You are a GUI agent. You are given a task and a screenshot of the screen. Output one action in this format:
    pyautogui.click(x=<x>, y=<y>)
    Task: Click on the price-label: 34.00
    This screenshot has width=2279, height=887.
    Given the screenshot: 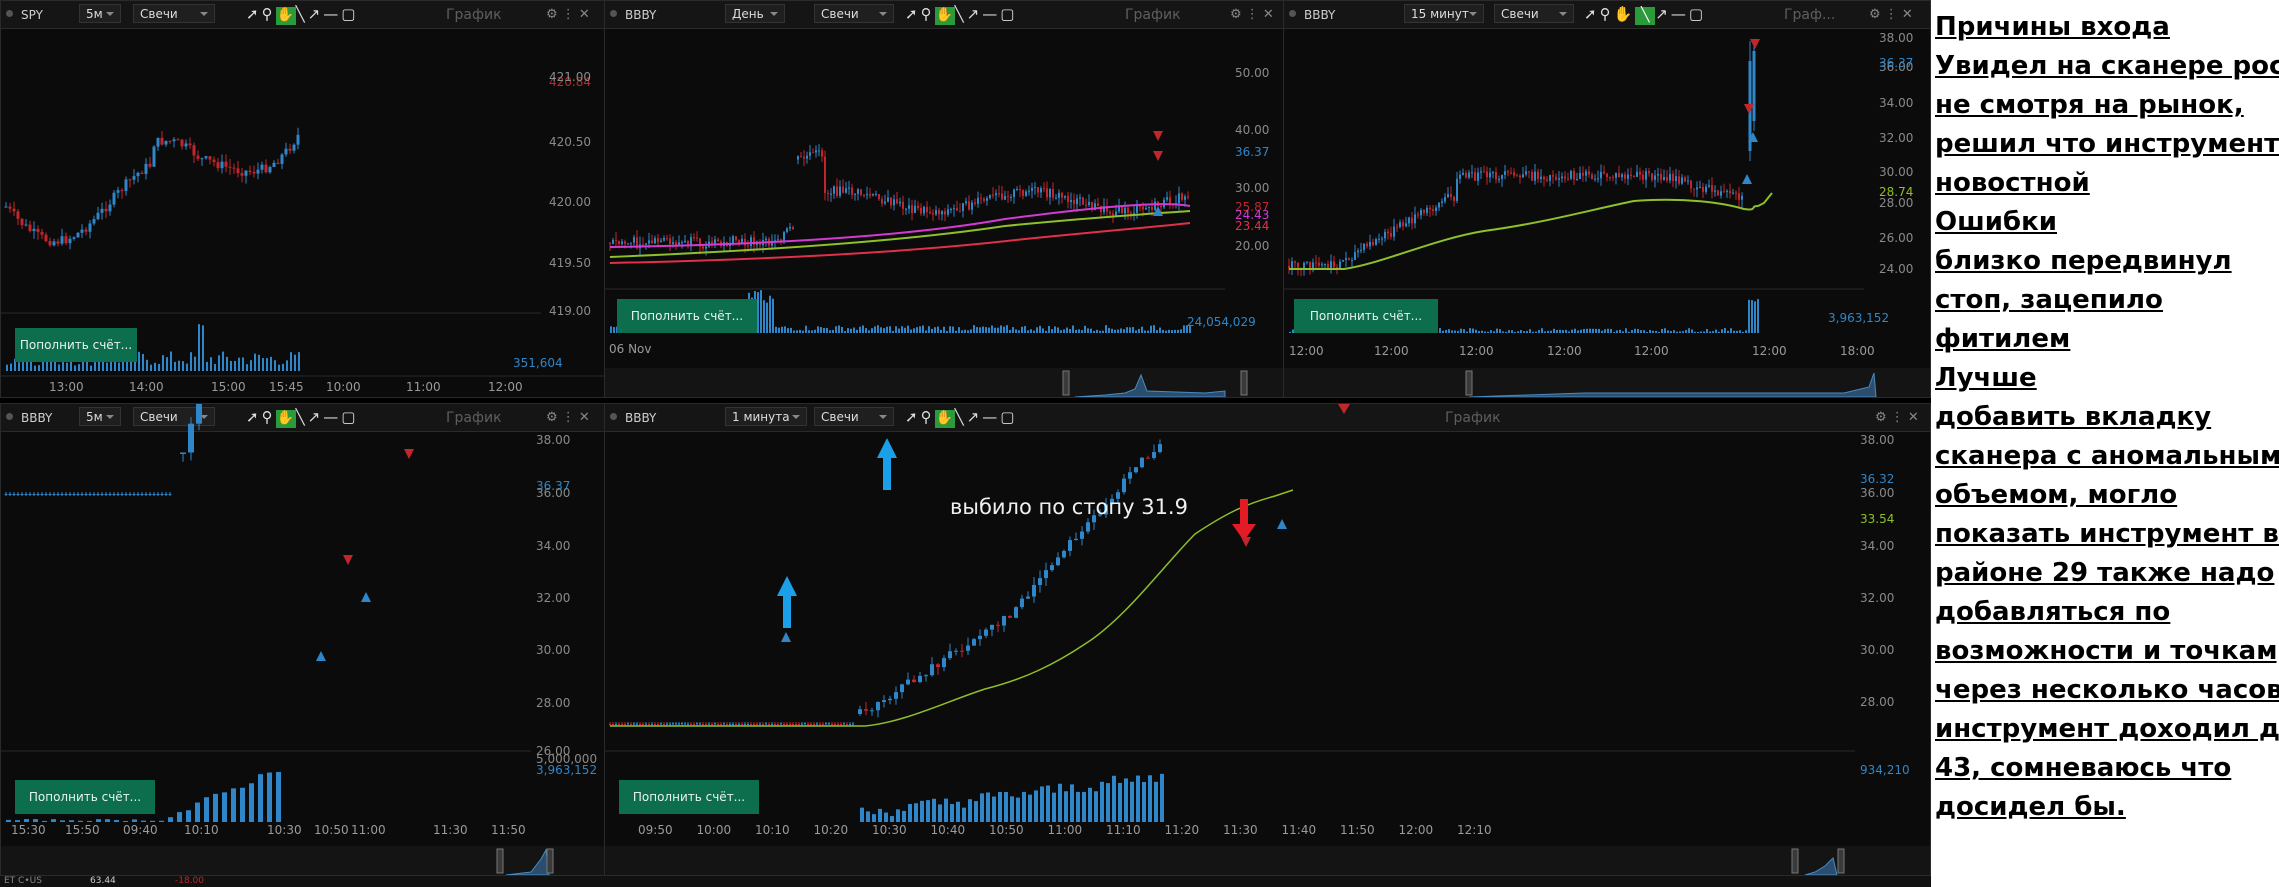 What is the action you would take?
    pyautogui.click(x=1896, y=103)
    